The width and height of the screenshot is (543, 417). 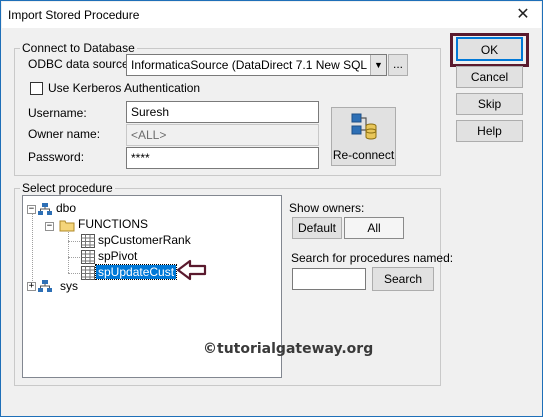 What do you see at coordinates (222, 112) in the screenshot?
I see `username-field: Suresh` at bounding box center [222, 112].